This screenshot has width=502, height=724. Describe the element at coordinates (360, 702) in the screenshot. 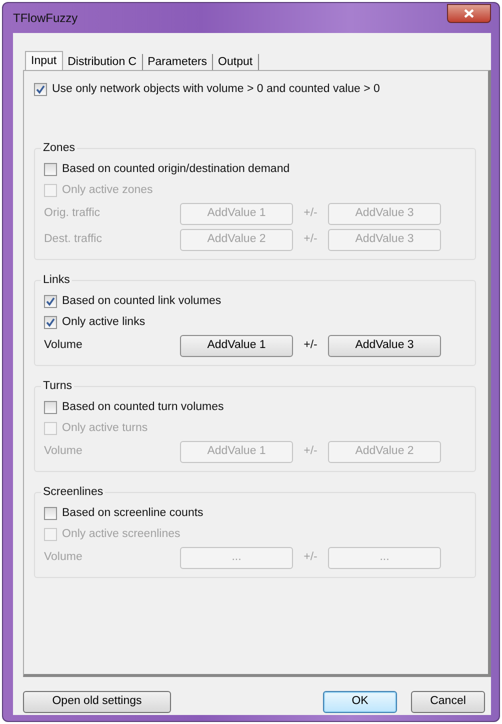

I see `ok-button: OK` at that location.